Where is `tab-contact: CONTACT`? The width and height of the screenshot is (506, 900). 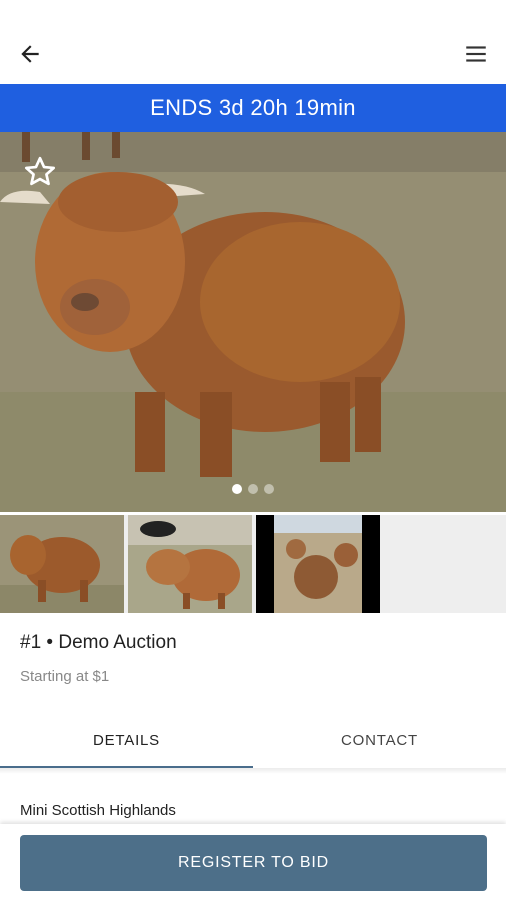
tab-contact: CONTACT is located at coordinates (379, 740).